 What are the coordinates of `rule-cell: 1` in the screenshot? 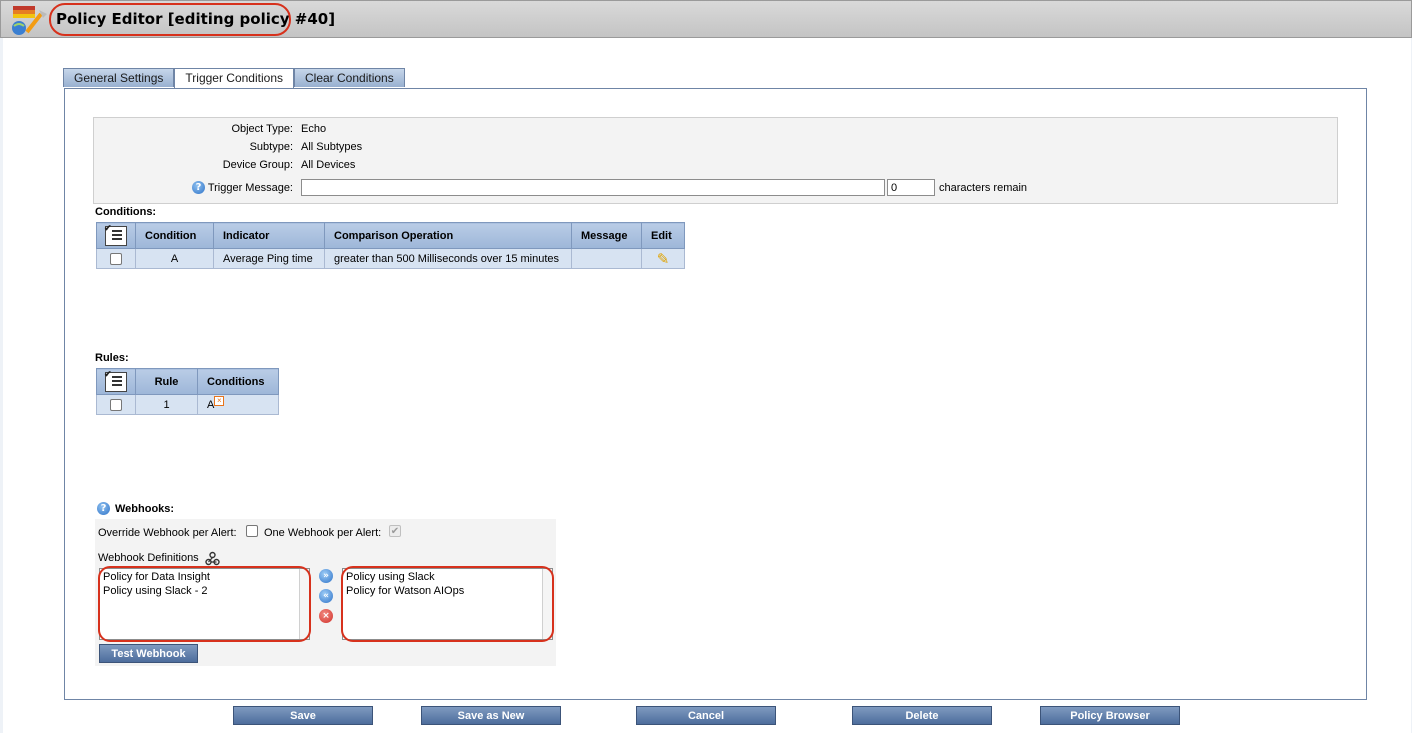 It's located at (166, 404).